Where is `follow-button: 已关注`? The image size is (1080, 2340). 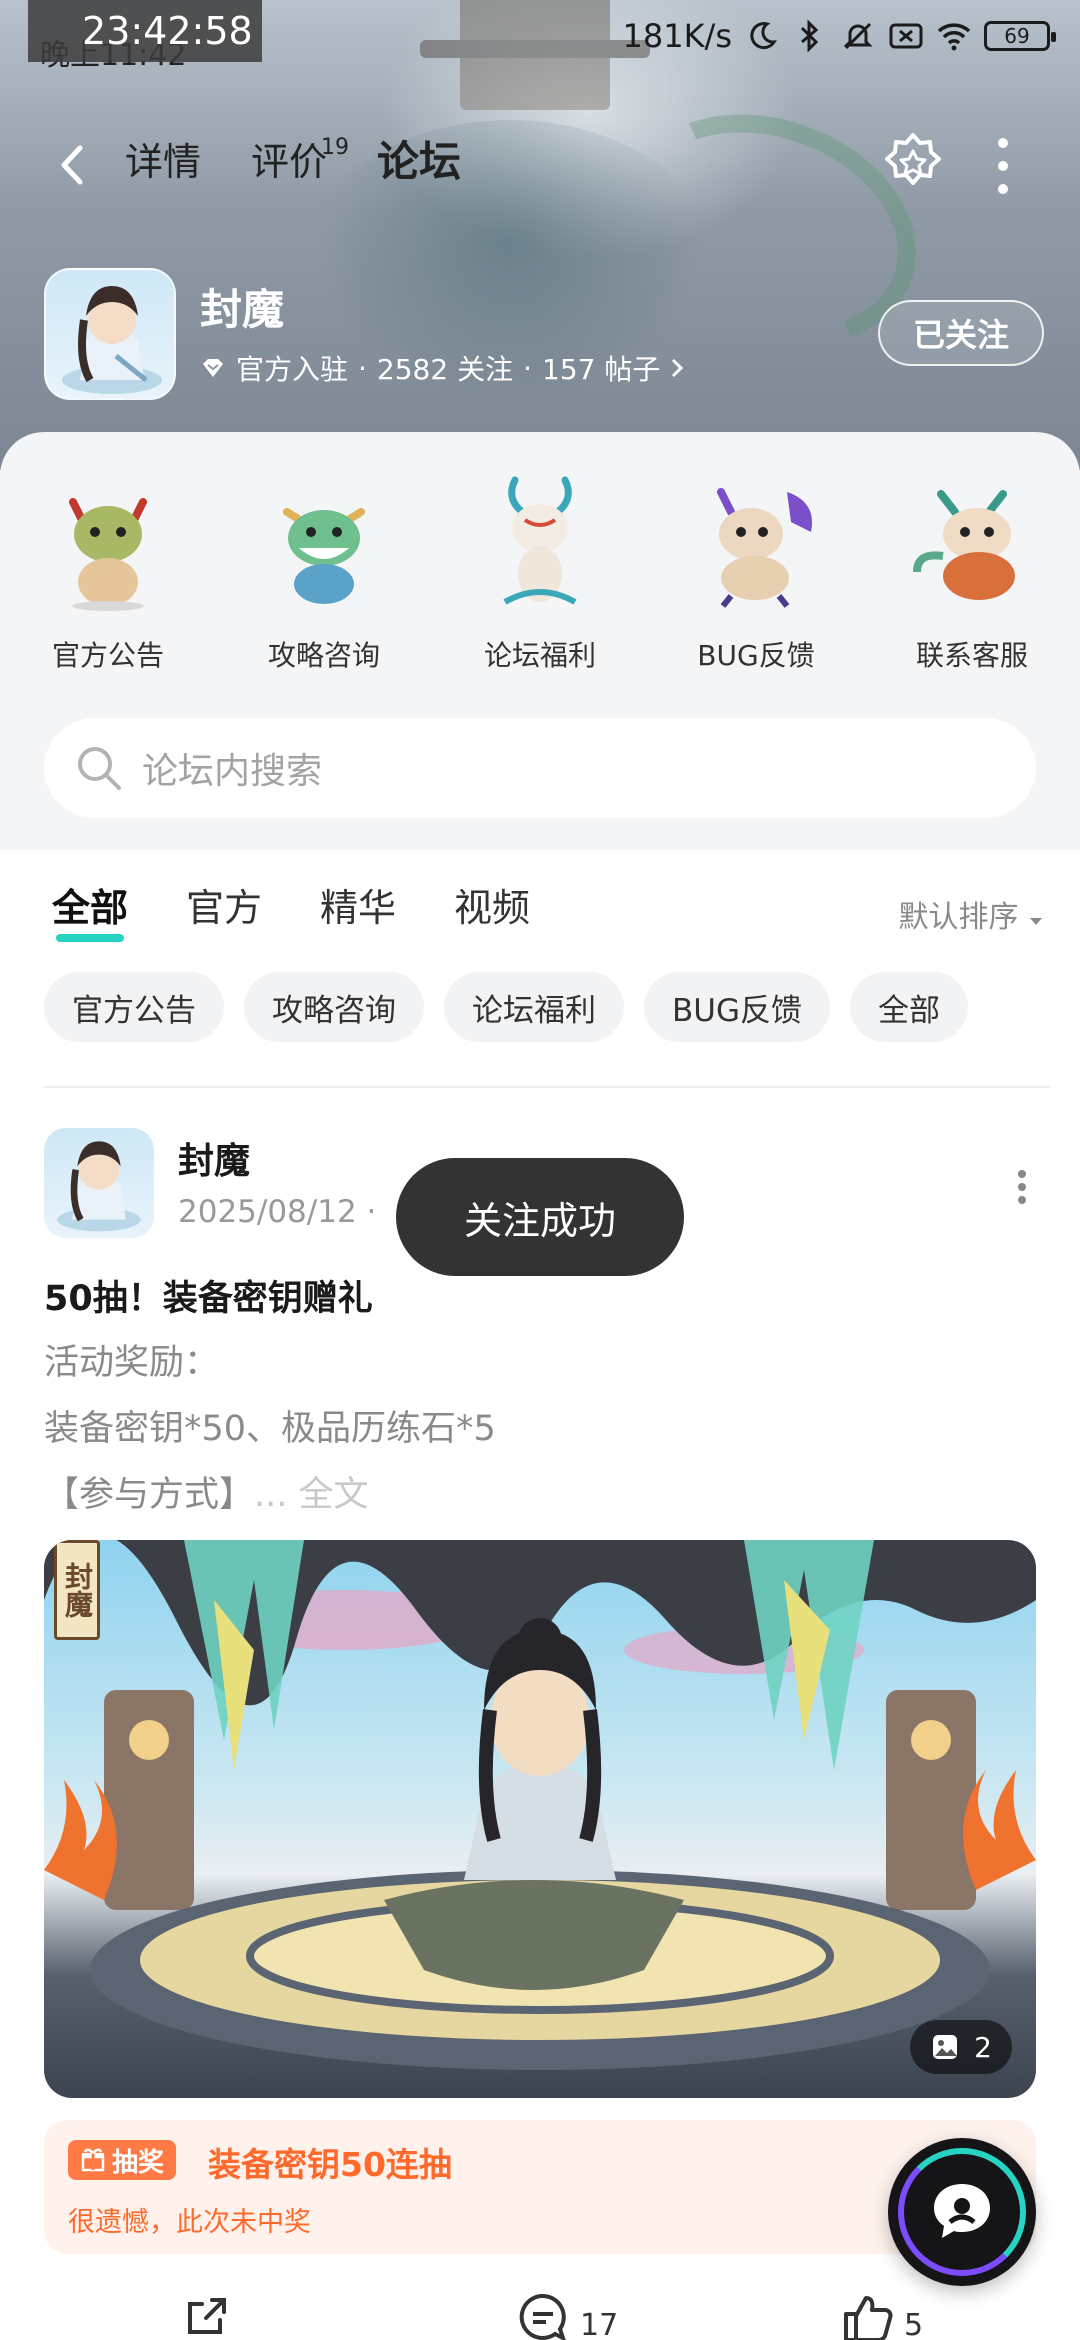
follow-button: 已关注 is located at coordinates (961, 333).